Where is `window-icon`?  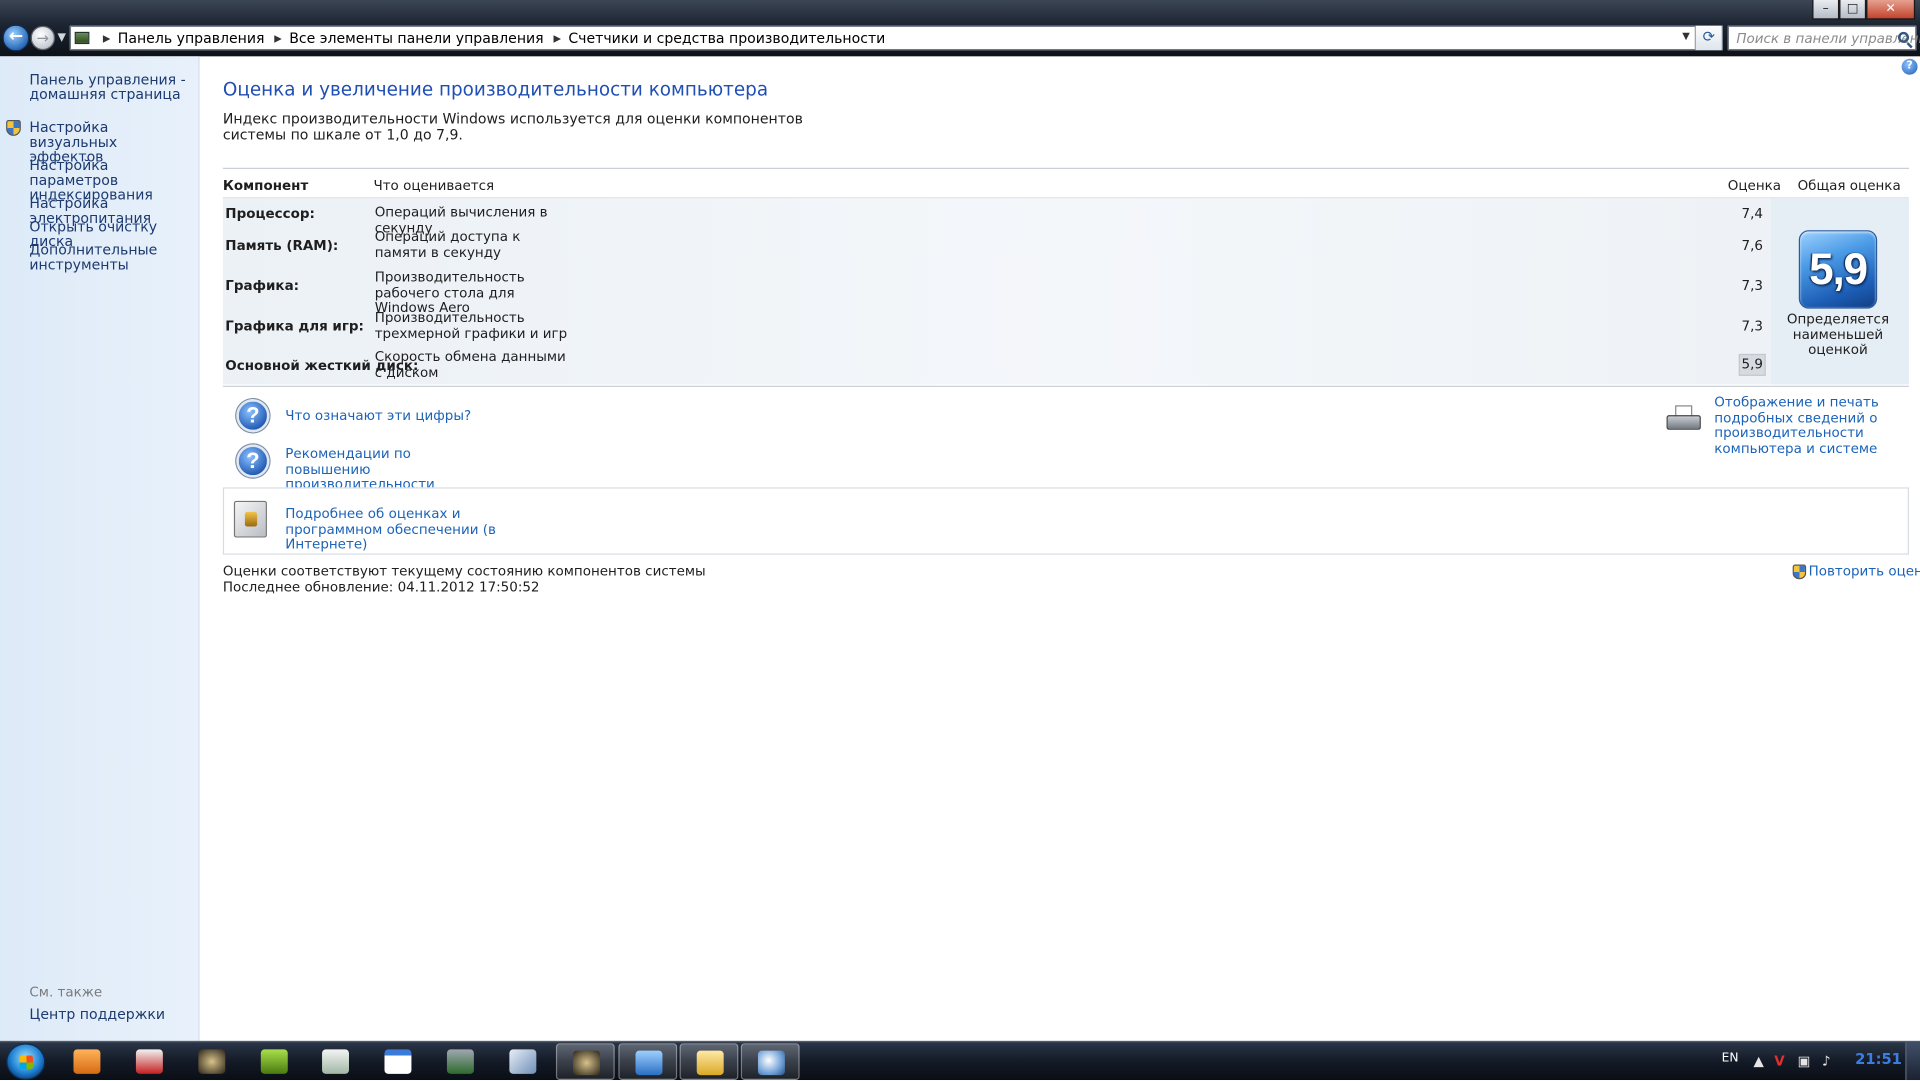 window-icon is located at coordinates (398, 1061).